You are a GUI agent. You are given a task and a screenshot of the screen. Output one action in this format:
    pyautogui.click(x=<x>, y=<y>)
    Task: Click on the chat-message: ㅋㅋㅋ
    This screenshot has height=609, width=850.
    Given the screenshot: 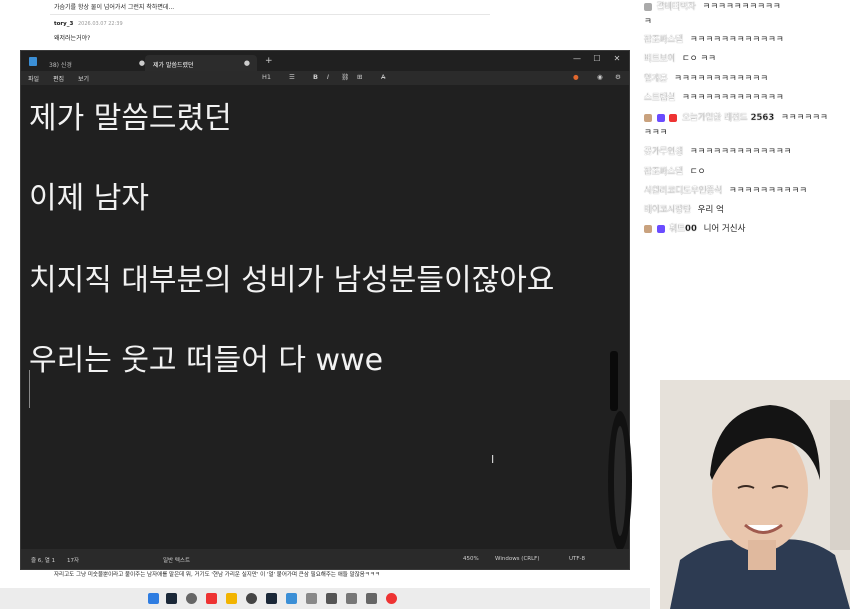 What is the action you would take?
    pyautogui.click(x=655, y=132)
    